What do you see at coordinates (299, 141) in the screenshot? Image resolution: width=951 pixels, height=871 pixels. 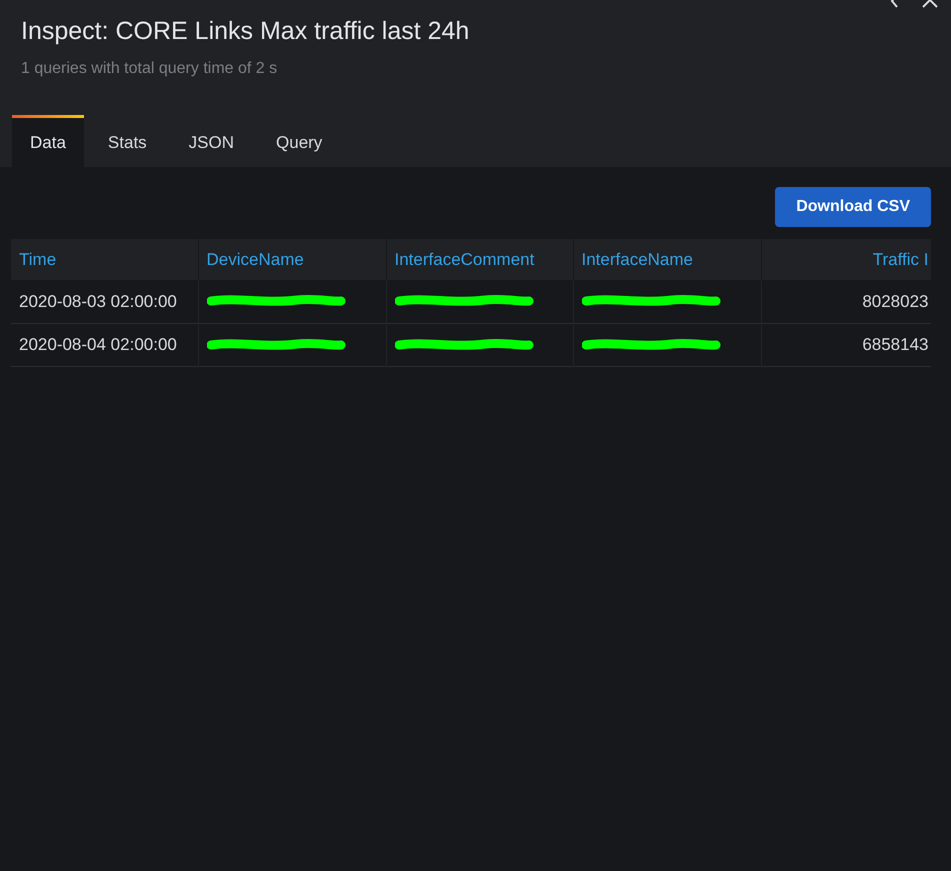 I see `tab: Query` at bounding box center [299, 141].